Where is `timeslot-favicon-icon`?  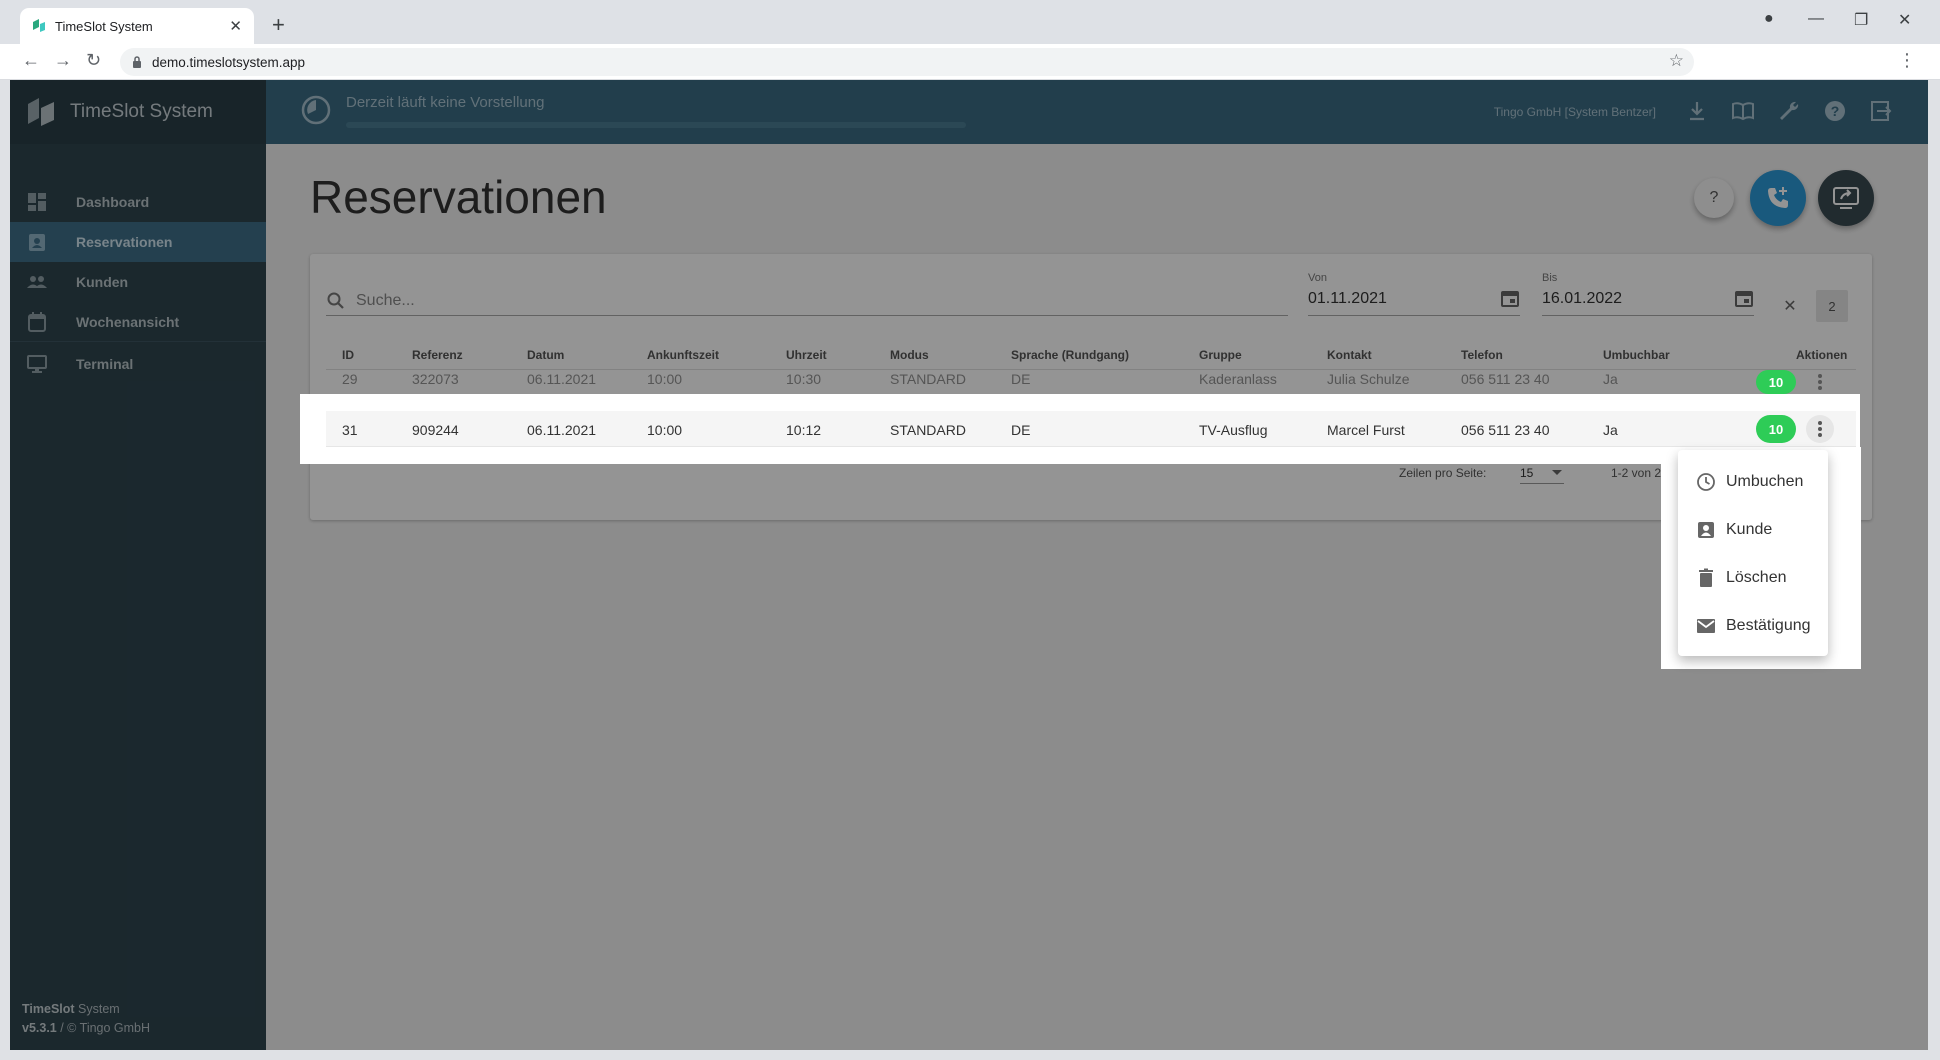 timeslot-favicon-icon is located at coordinates (39, 25).